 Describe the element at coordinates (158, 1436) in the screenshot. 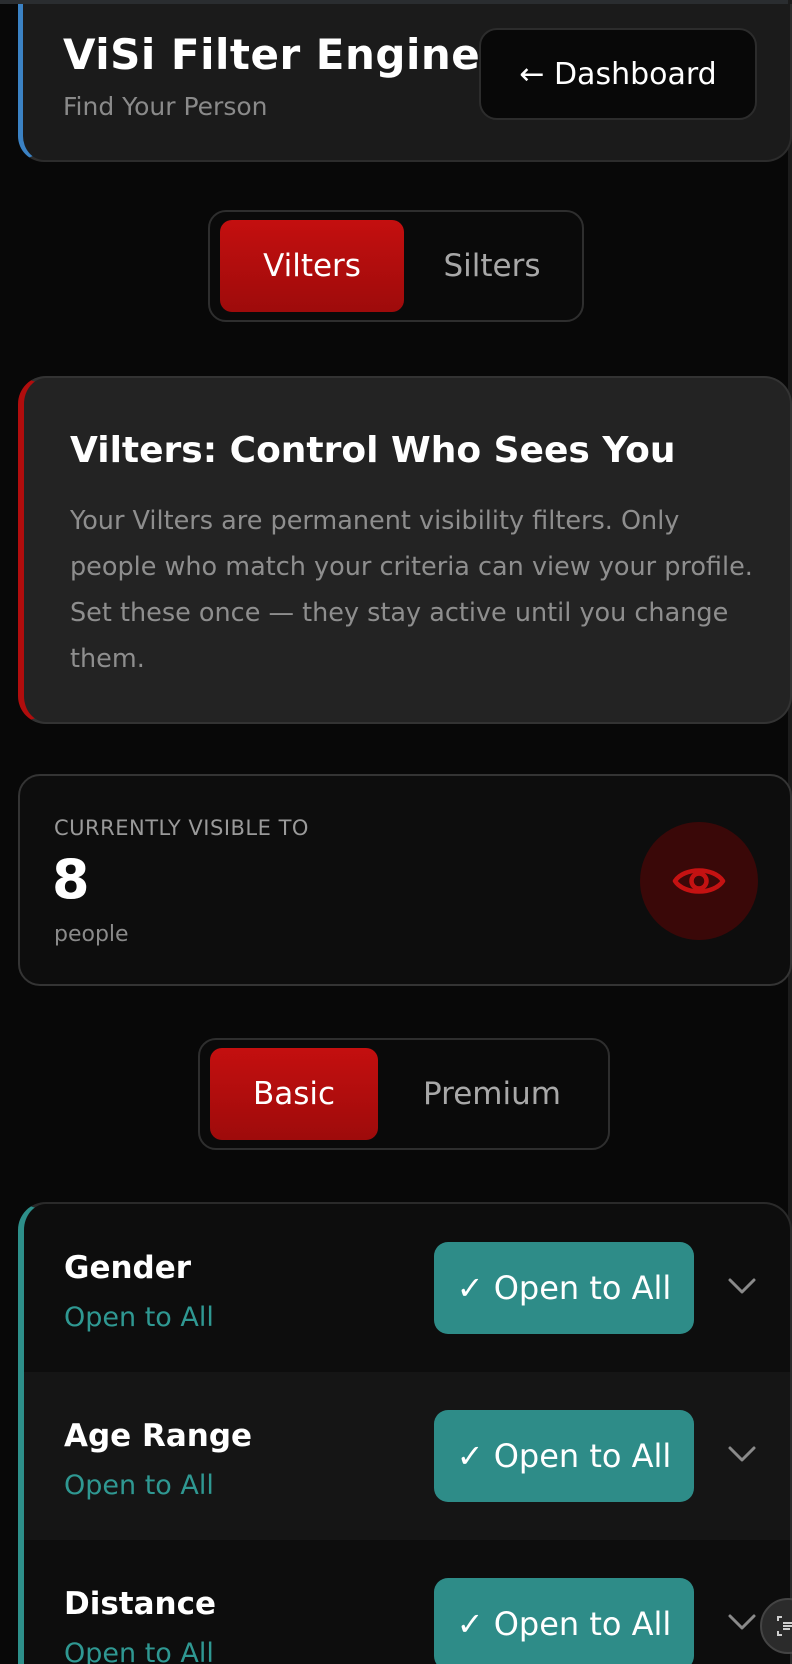

I see `filter-title: Age Range` at that location.